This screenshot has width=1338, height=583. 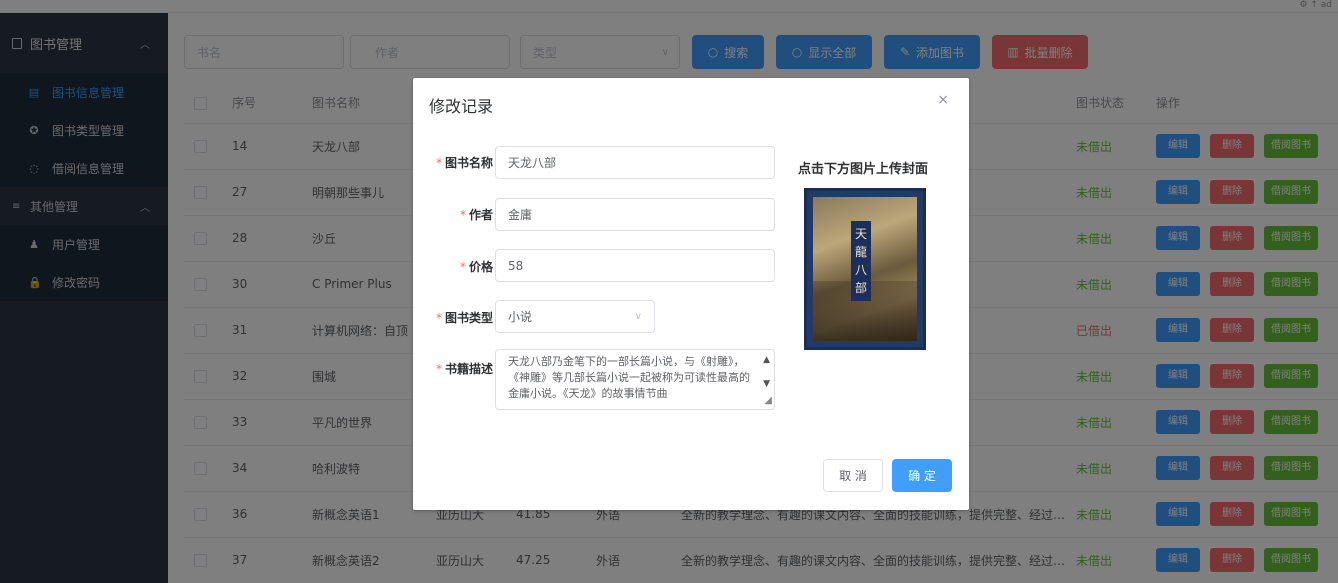 I want to click on resize-grip-icon: ◢, so click(x=768, y=401).